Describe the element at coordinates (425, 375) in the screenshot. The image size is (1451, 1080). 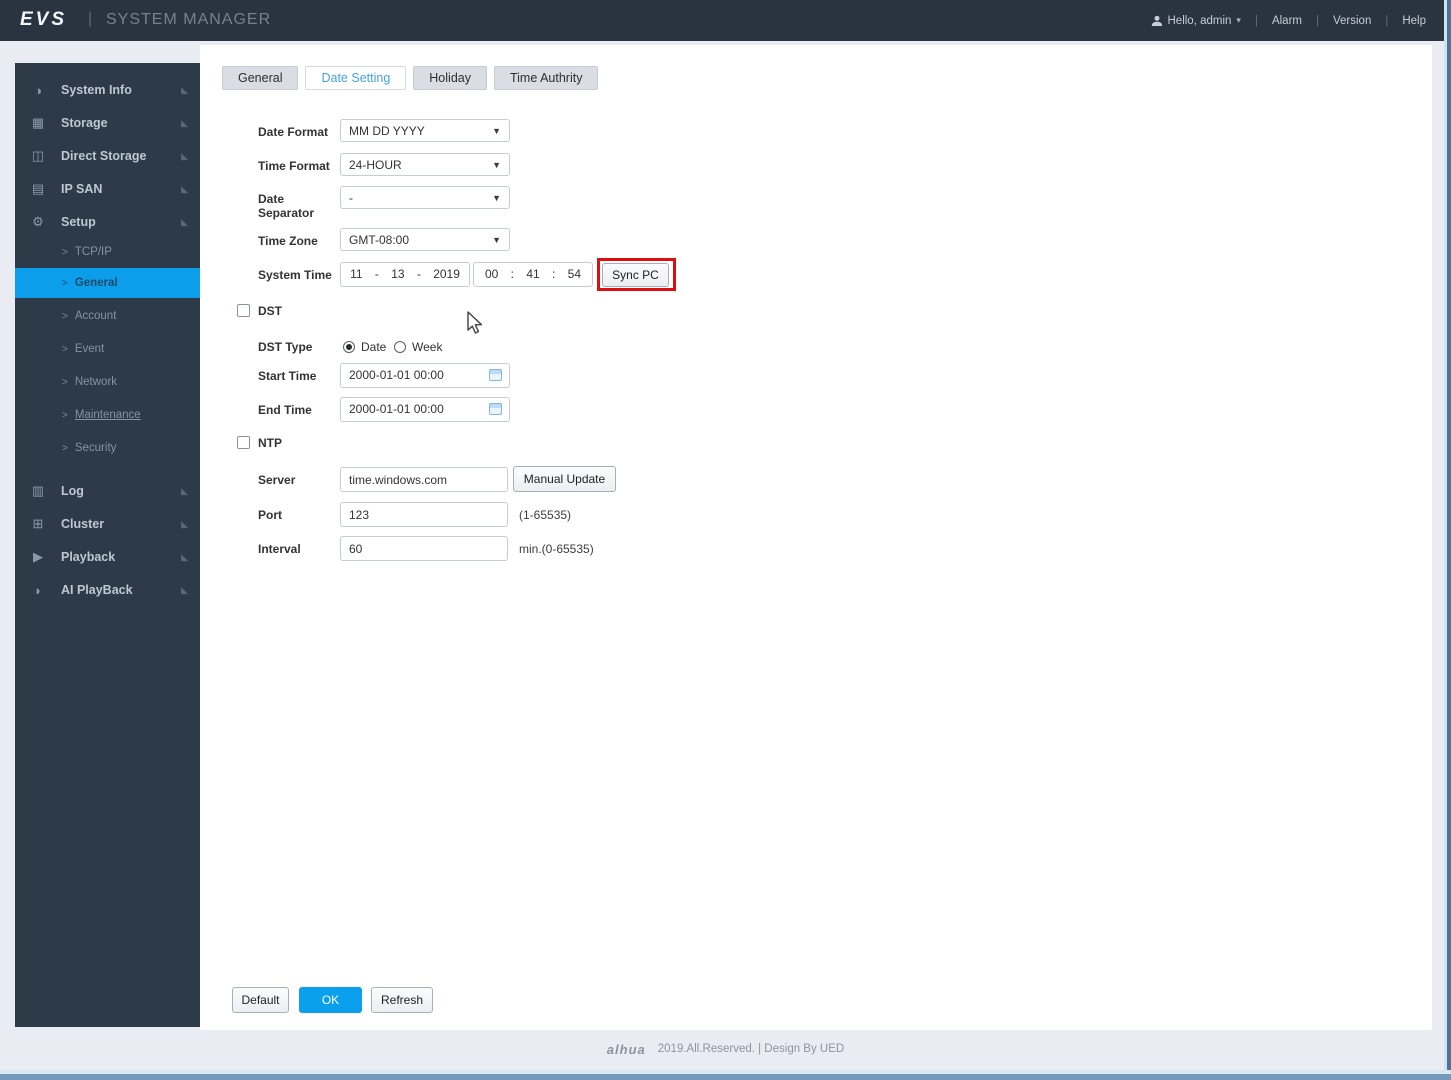
I see `start-time-input: 2000-01-01 00:00` at that location.